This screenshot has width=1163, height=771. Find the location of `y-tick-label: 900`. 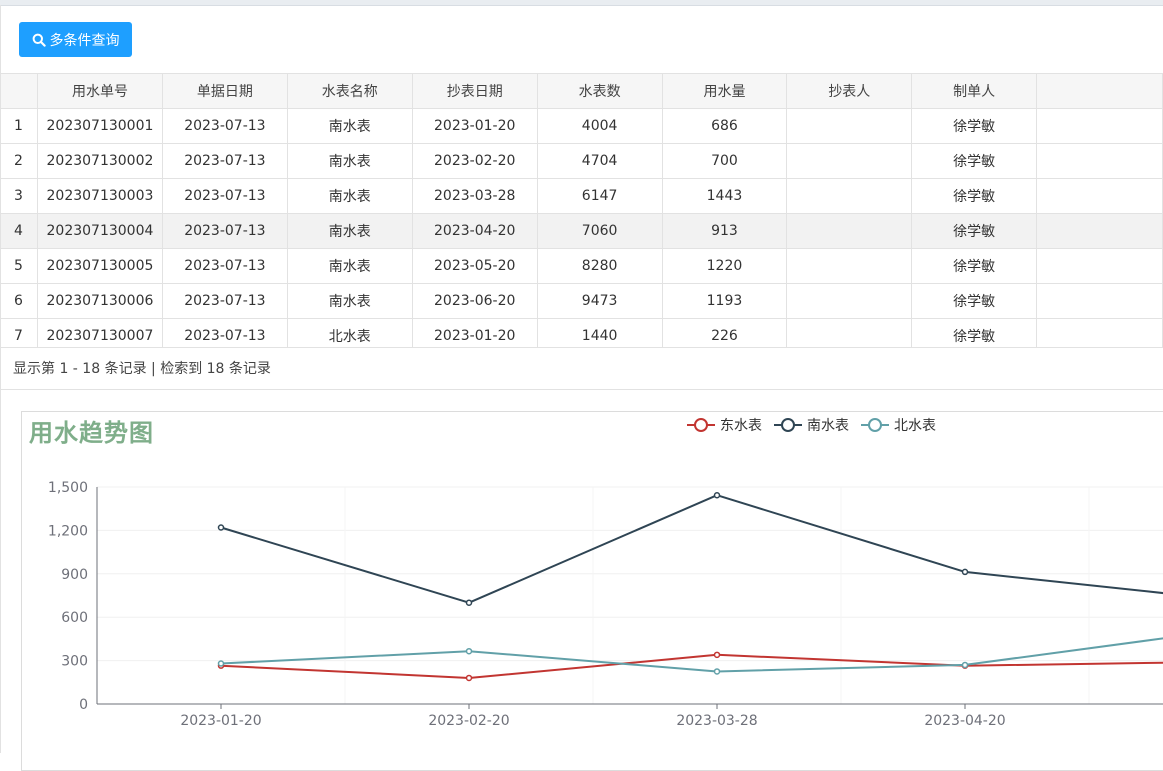

y-tick-label: 900 is located at coordinates (74, 575).